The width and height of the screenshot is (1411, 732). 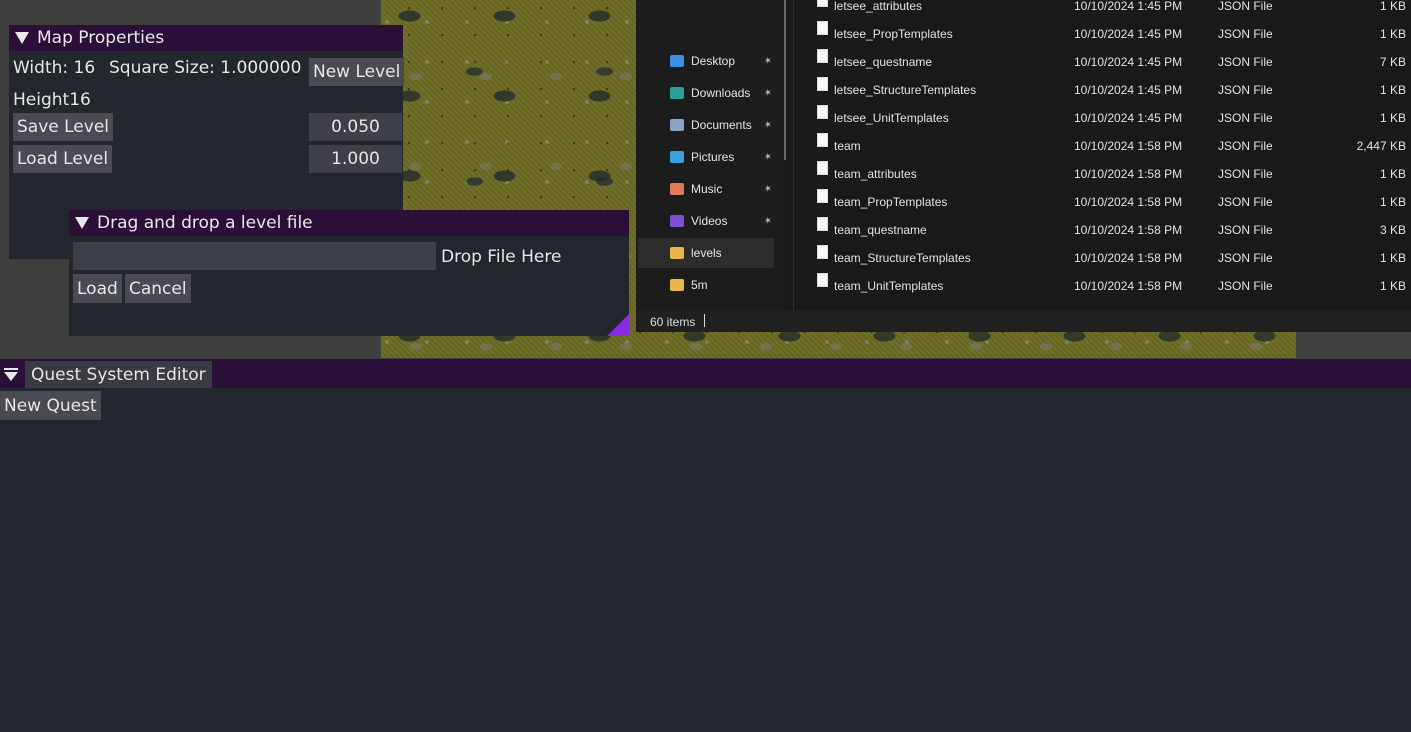 I want to click on value-field-1: 0.050, so click(x=355, y=127).